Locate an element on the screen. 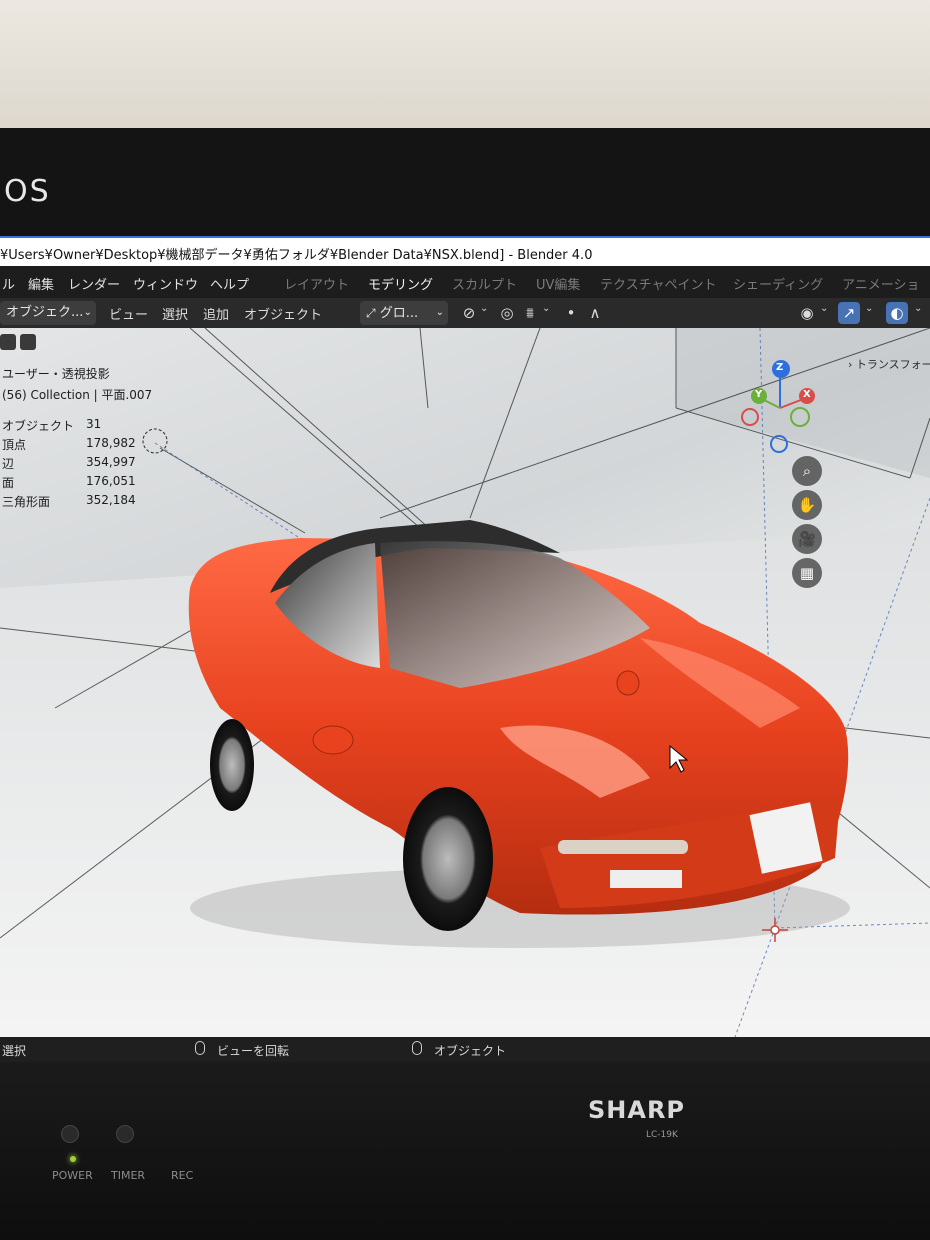 Image resolution: width=930 pixels, height=1240 pixels. snap-increment-icon: ⩩ is located at coordinates (530, 313).